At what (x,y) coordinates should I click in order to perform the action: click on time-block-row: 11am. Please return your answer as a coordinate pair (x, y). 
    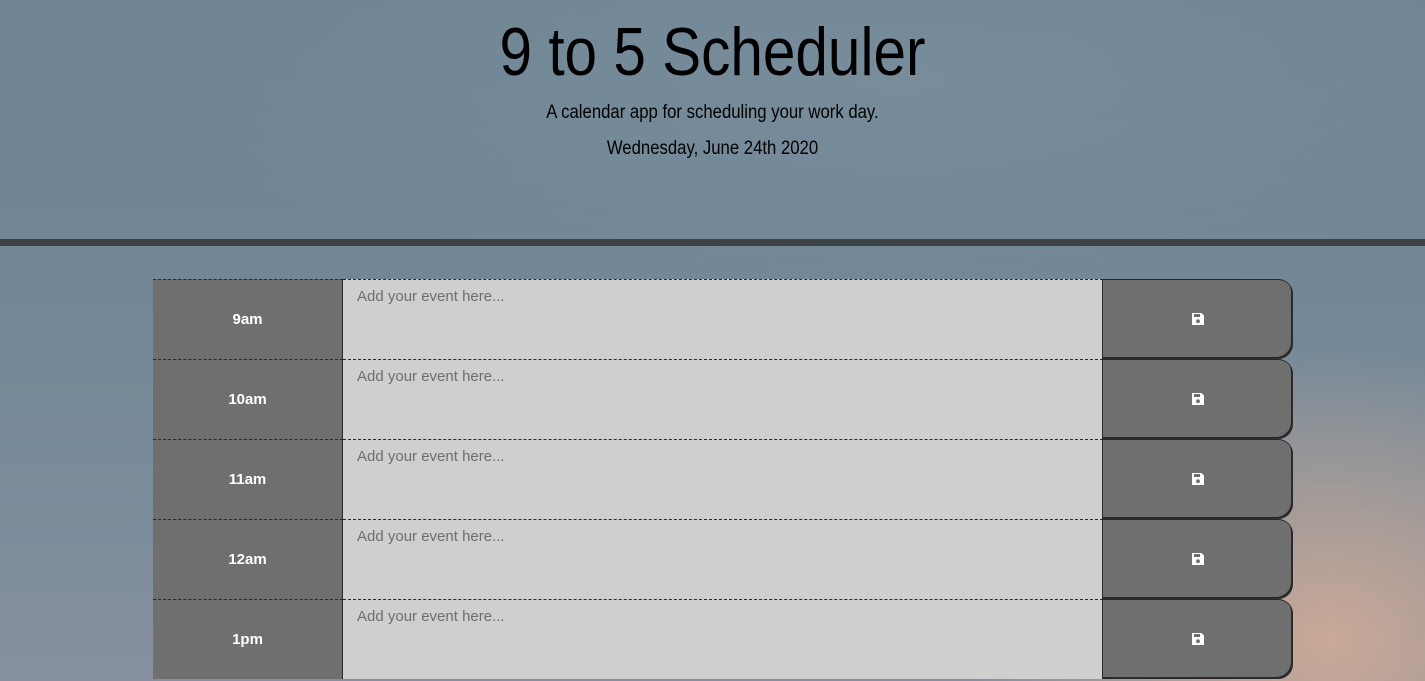
    Looking at the image, I should click on (723, 479).